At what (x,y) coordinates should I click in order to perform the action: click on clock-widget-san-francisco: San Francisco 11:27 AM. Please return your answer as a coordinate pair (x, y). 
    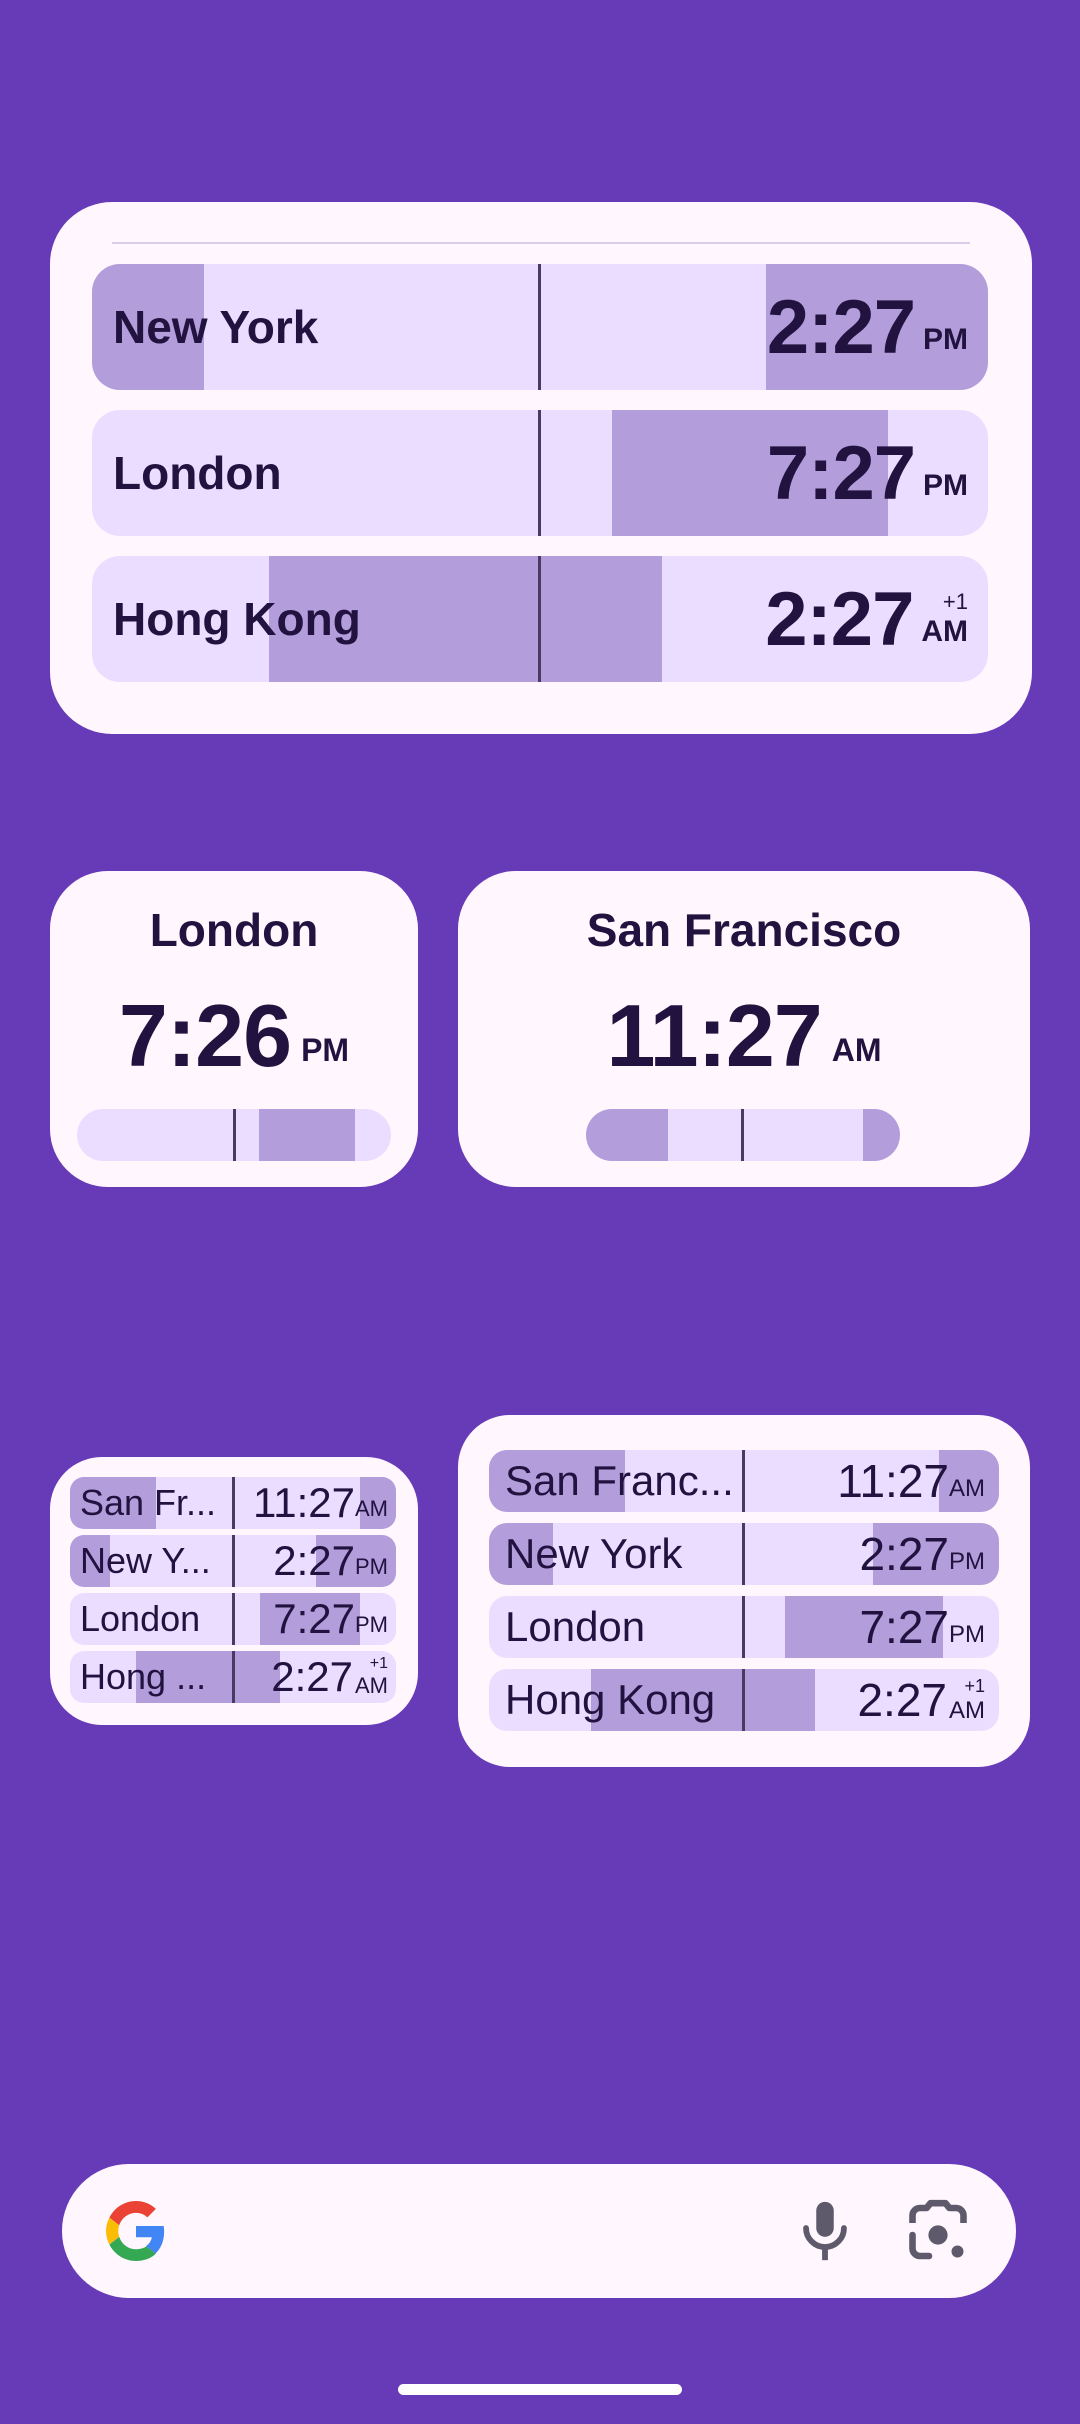
    Looking at the image, I should click on (744, 1029).